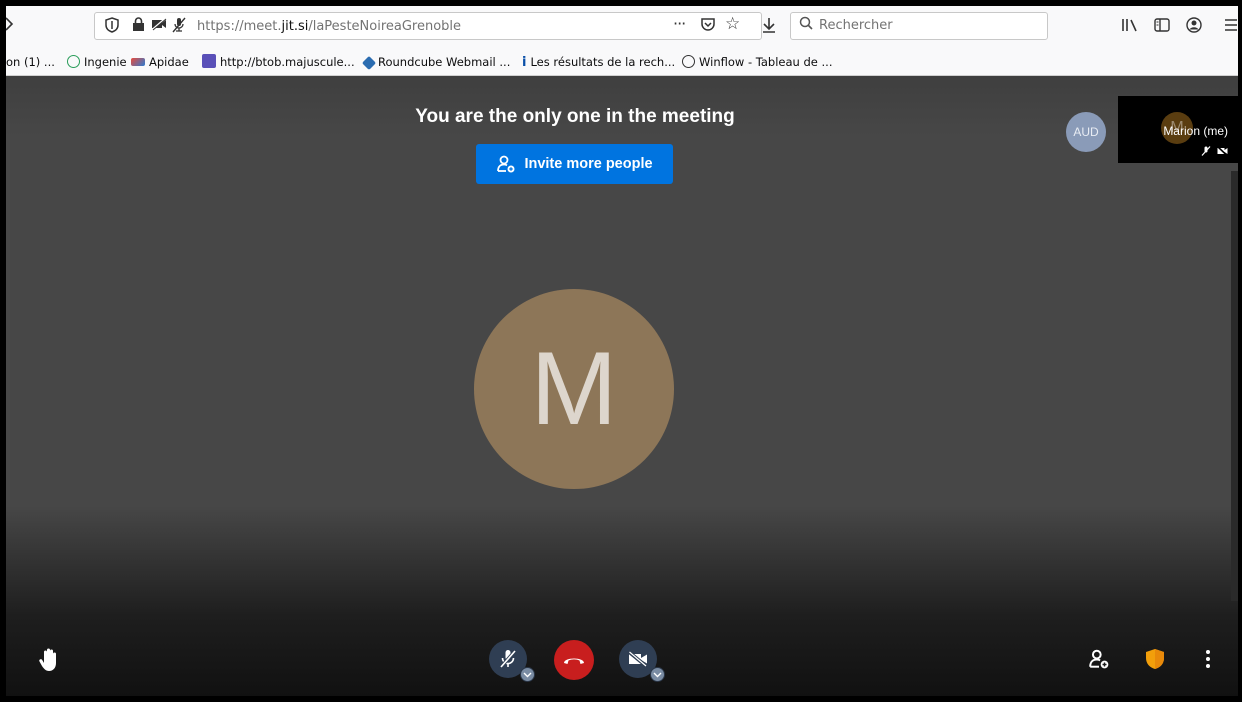 Image resolution: width=1242 pixels, height=702 pixels. Describe the element at coordinates (138, 62) in the screenshot. I see `apidae-icon` at that location.